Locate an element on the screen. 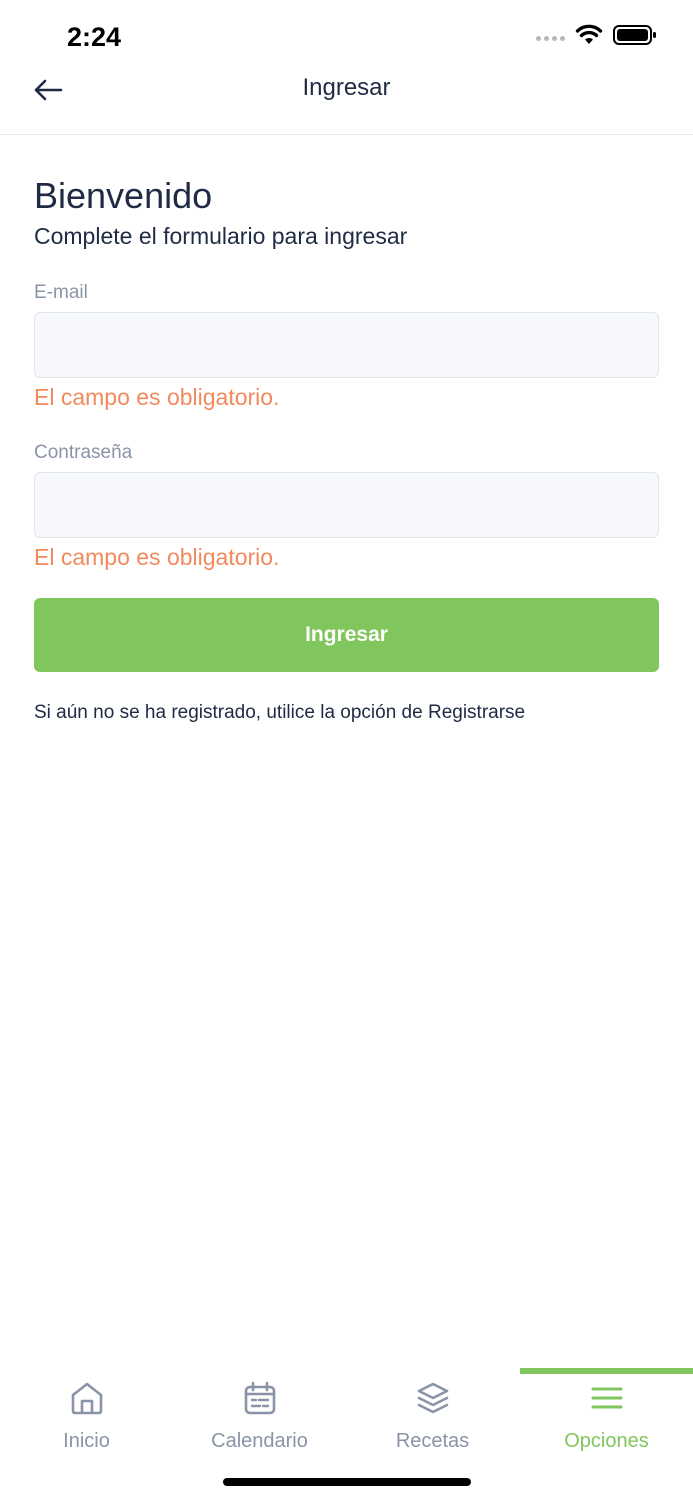 Image resolution: width=693 pixels, height=1500 pixels. status-icons is located at coordinates (596, 35).